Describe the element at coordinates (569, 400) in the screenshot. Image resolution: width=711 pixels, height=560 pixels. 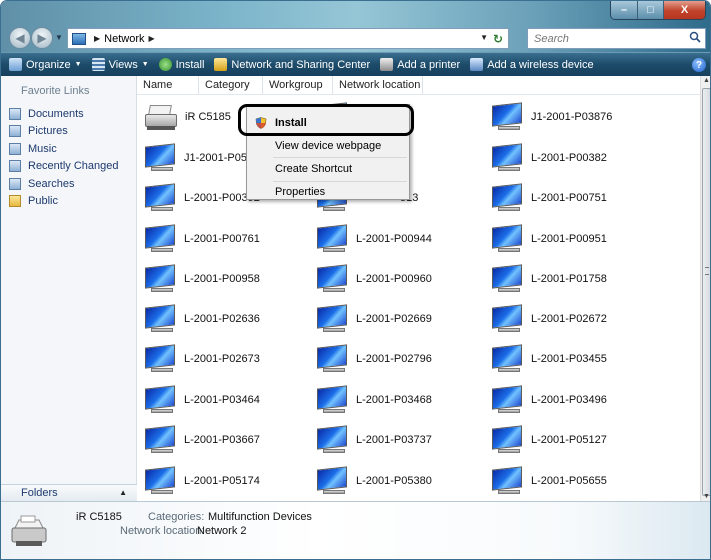
I see `item-label: L-2001-P03496` at that location.